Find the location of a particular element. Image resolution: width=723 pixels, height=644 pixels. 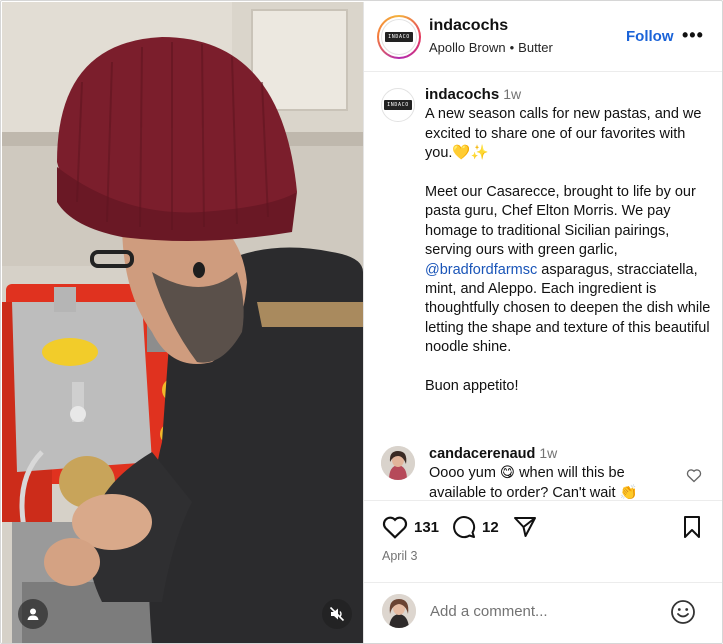

current-user-avatar is located at coordinates (399, 611).